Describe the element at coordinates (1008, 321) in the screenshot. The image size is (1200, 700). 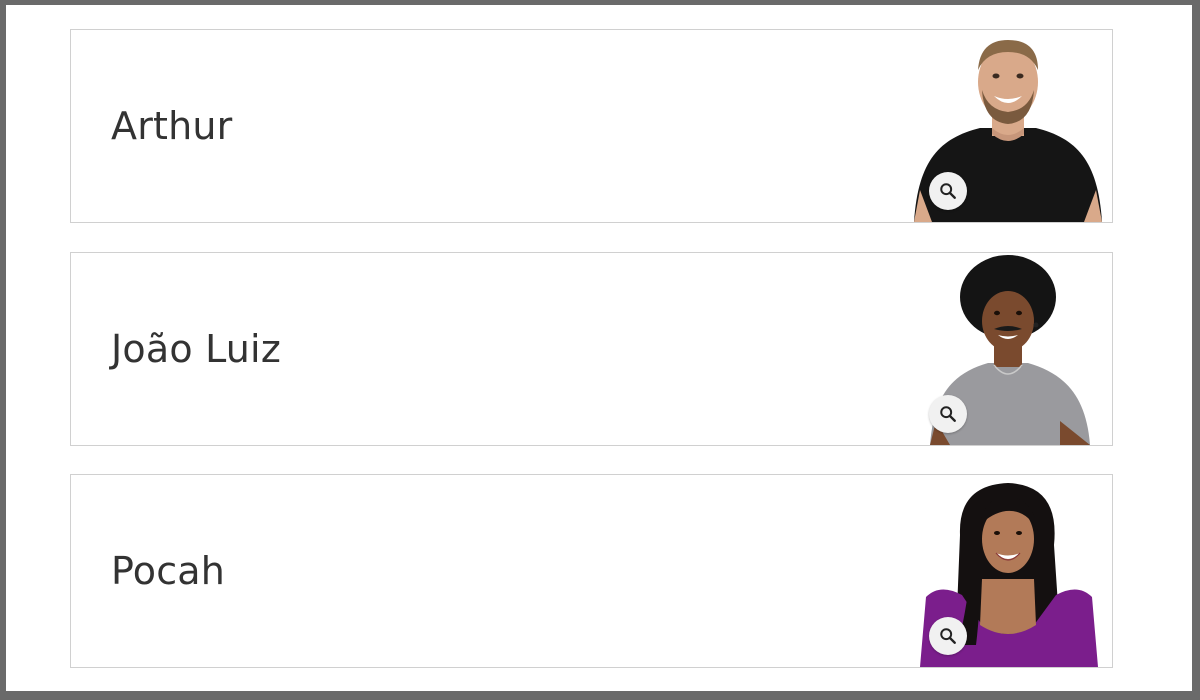
I see `head` at that location.